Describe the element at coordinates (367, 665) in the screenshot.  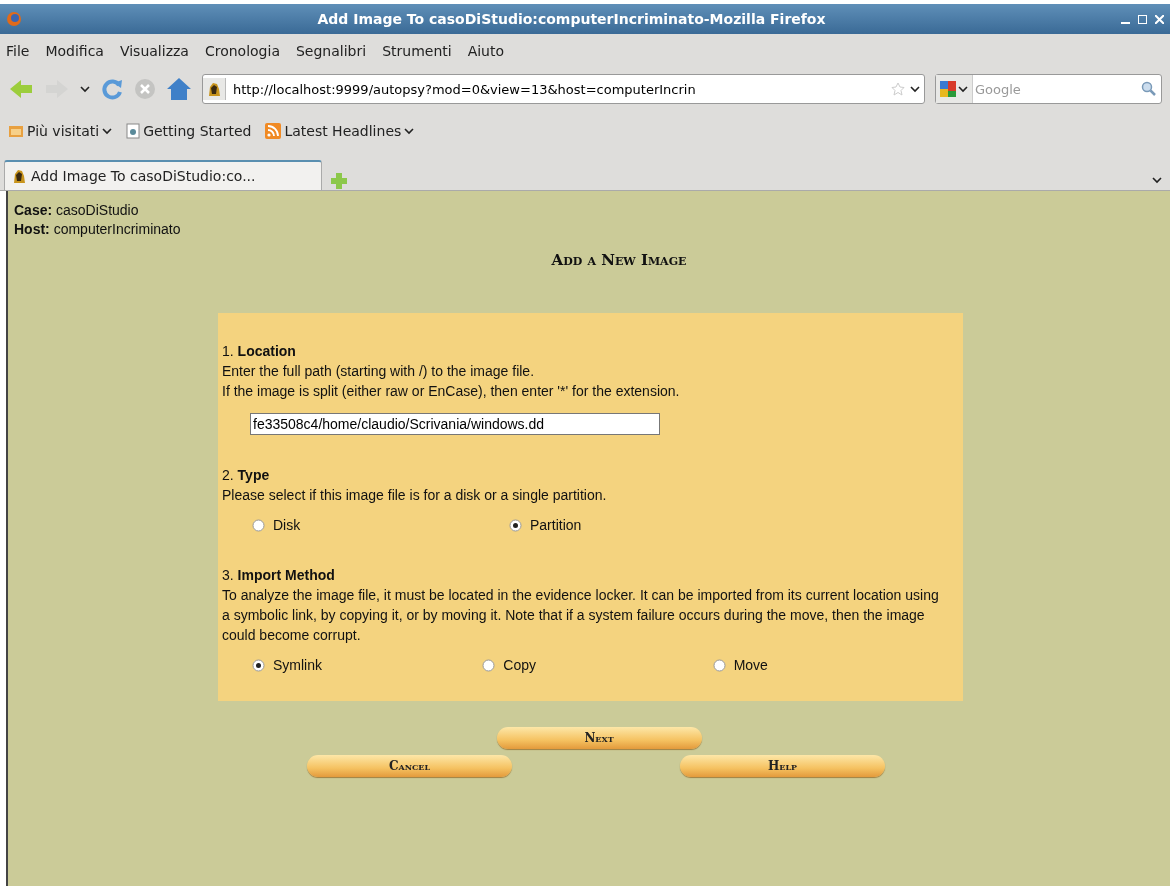
I see `radio-option: Symlink` at that location.